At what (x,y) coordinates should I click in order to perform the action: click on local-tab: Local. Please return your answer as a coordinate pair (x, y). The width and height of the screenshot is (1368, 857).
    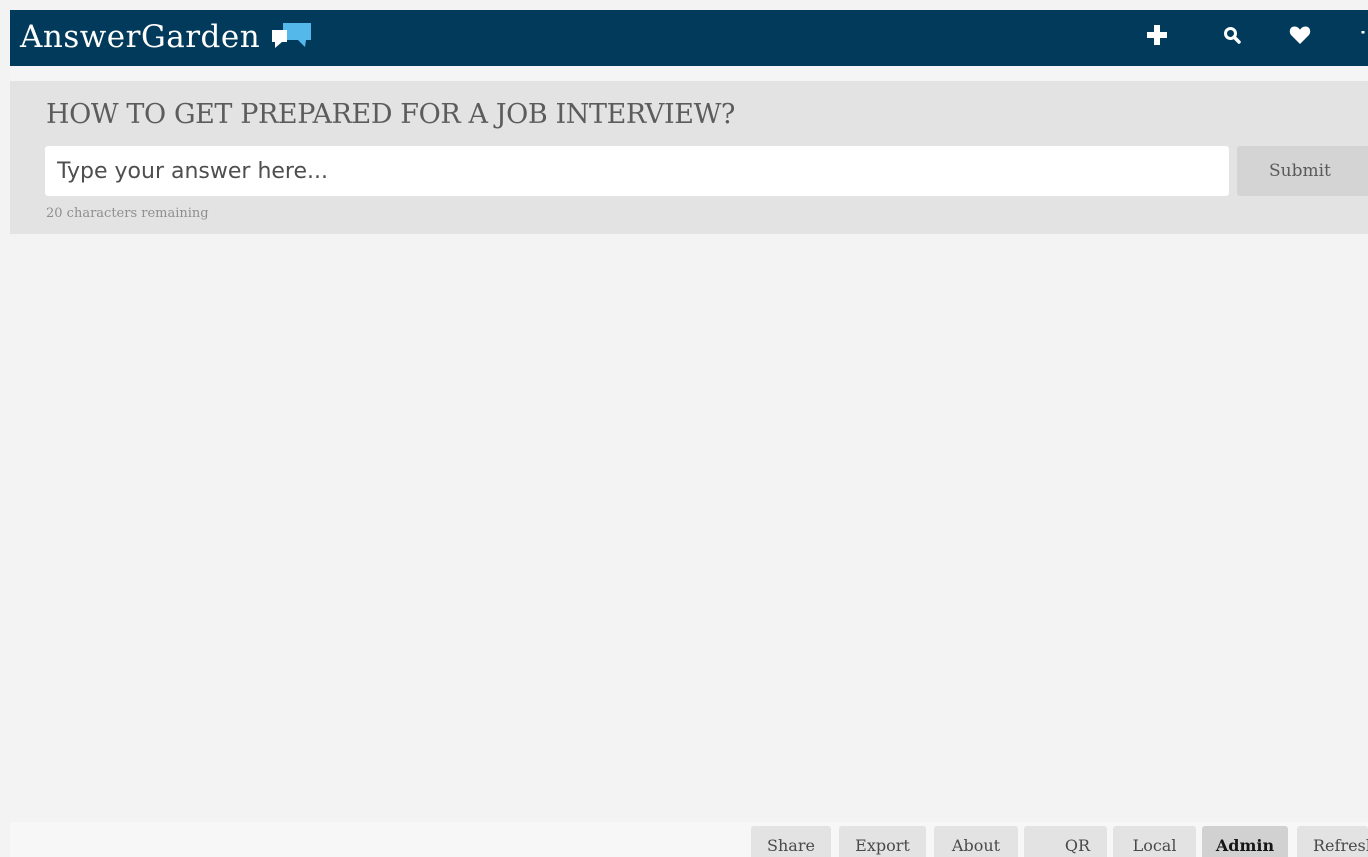
    Looking at the image, I should click on (1154, 841).